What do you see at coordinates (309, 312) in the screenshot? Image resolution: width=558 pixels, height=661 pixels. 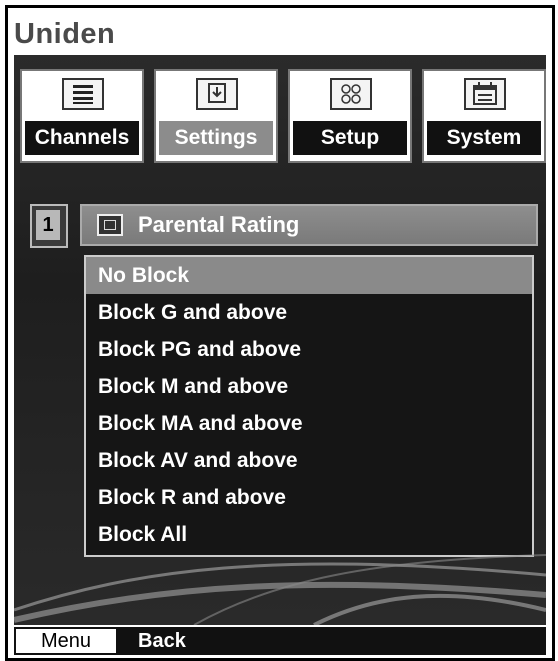 I see `option-block-g: Block G and above` at bounding box center [309, 312].